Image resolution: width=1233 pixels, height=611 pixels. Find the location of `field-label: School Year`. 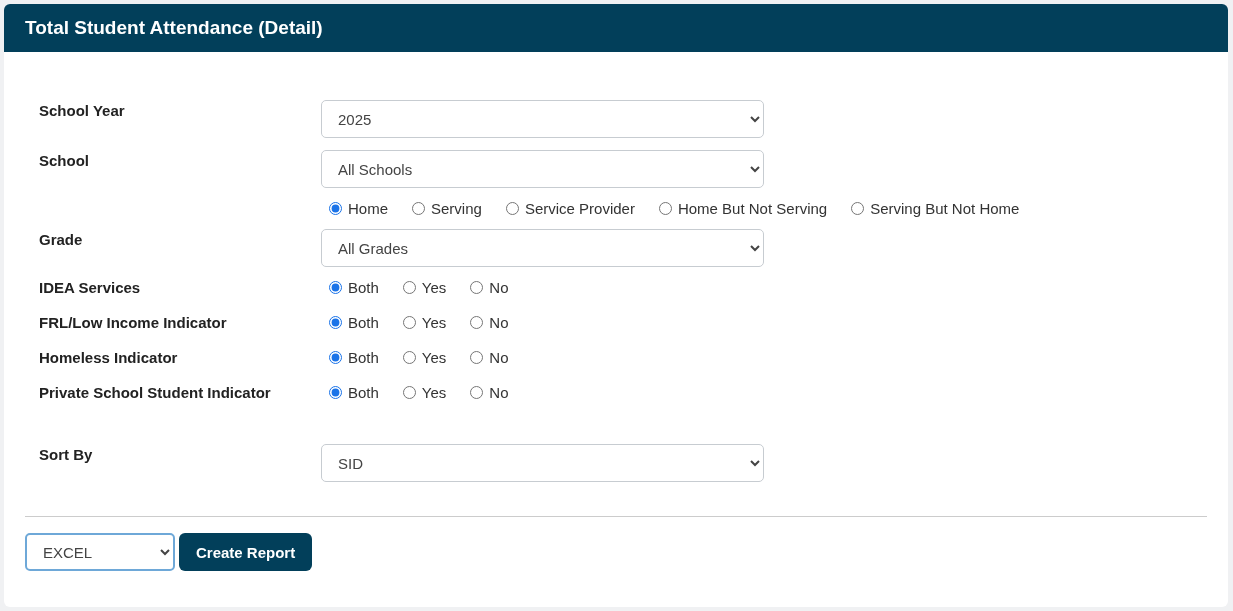

field-label: School Year is located at coordinates (82, 110).